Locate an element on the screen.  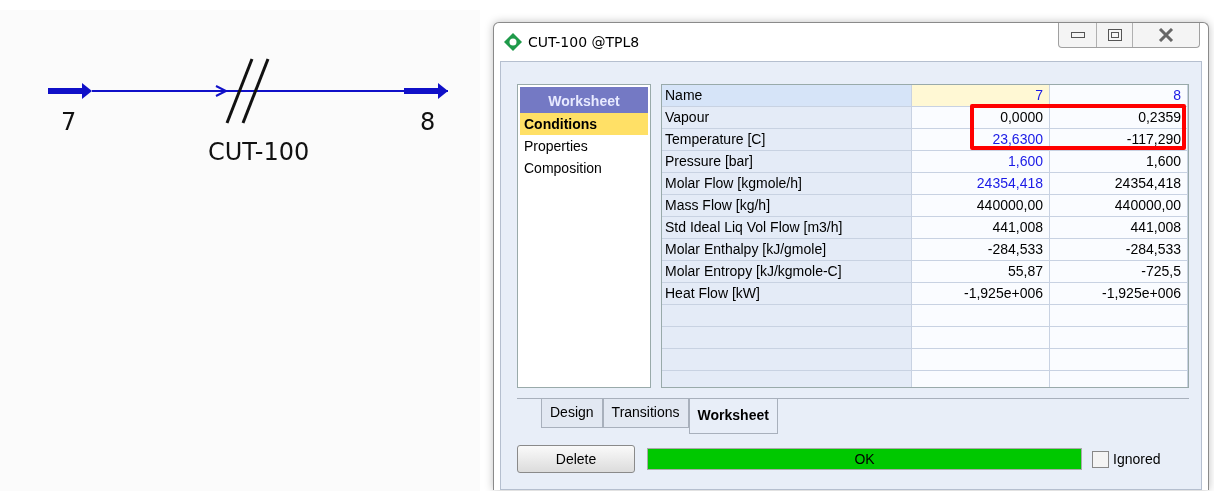
tab: Transitions is located at coordinates (645, 413).